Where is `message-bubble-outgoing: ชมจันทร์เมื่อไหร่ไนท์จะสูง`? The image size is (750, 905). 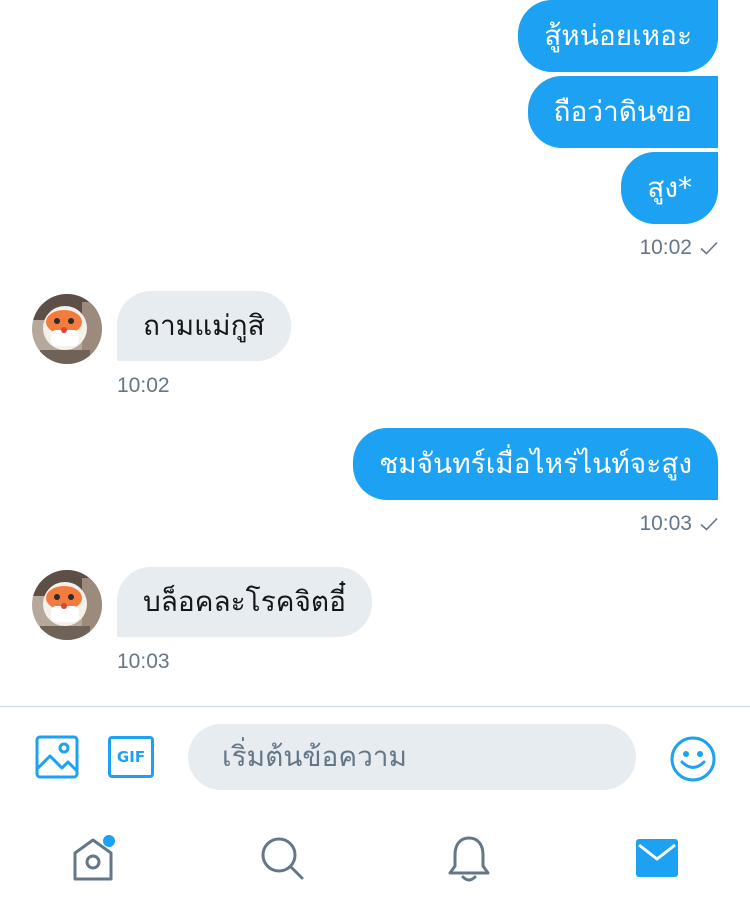 message-bubble-outgoing: ชมจันทร์เมื่อไหร่ไนท์จะสูง is located at coordinates (535, 464).